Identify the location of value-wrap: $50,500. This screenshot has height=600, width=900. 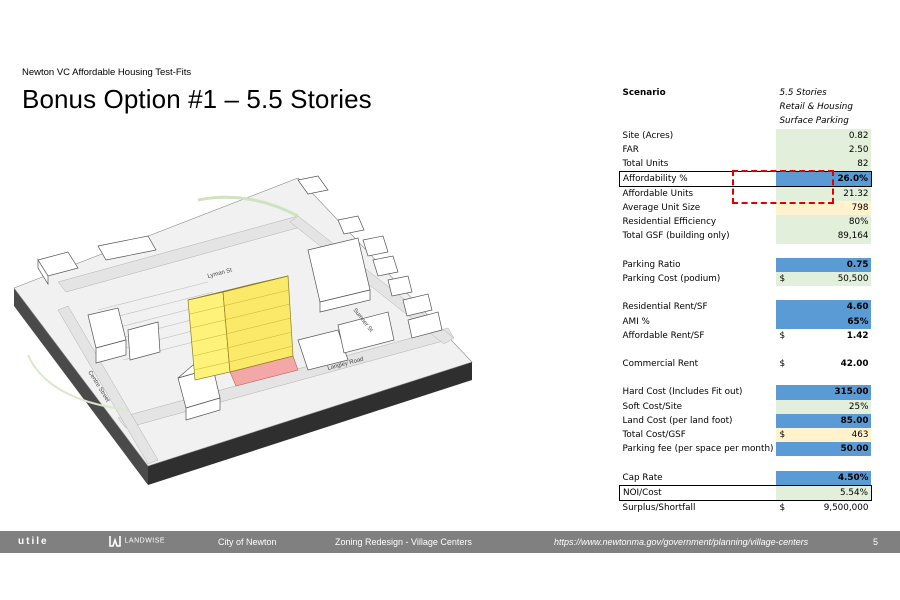
(823, 279).